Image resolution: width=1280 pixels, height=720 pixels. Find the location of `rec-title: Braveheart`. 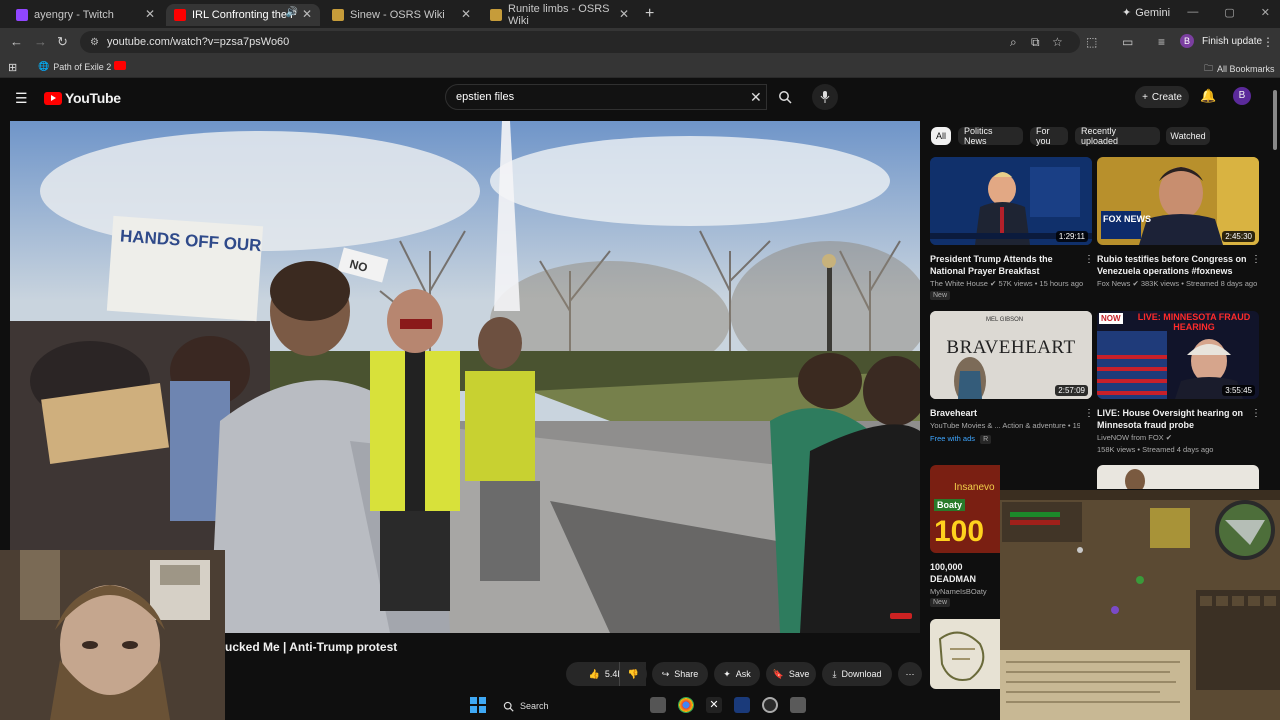

rec-title: Braveheart is located at coordinates (1005, 413).